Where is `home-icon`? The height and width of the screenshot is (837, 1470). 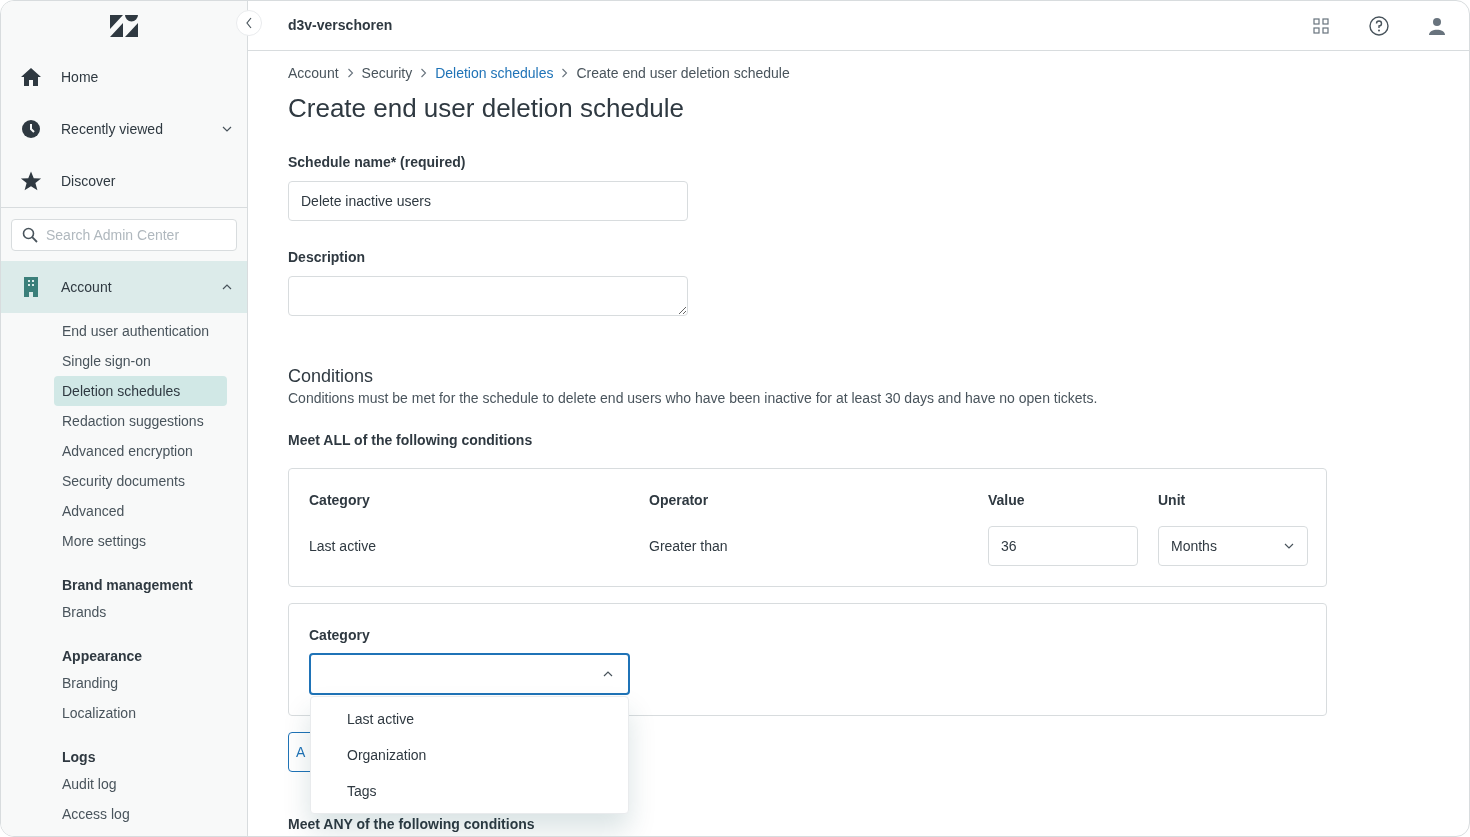
home-icon is located at coordinates (31, 77).